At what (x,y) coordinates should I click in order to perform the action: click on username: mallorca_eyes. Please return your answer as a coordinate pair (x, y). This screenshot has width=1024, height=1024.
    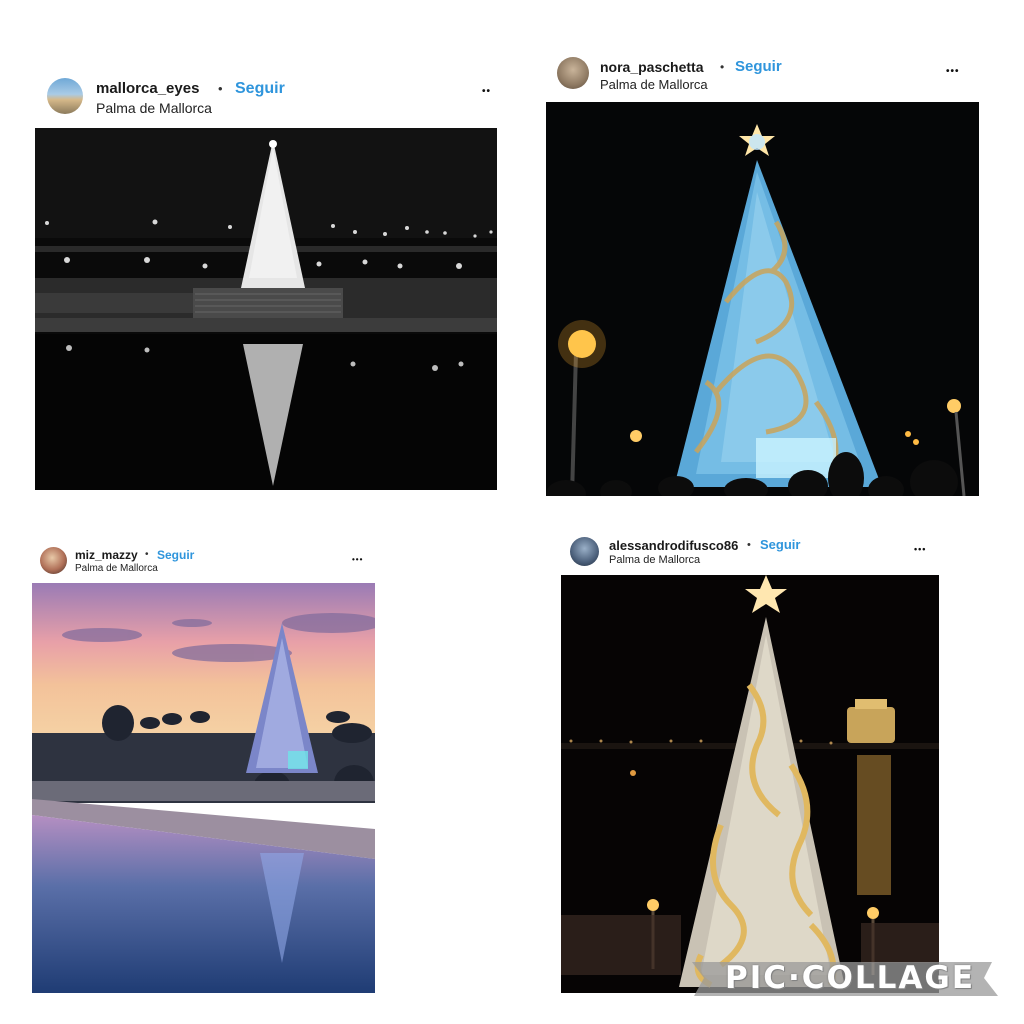
    Looking at the image, I should click on (147, 88).